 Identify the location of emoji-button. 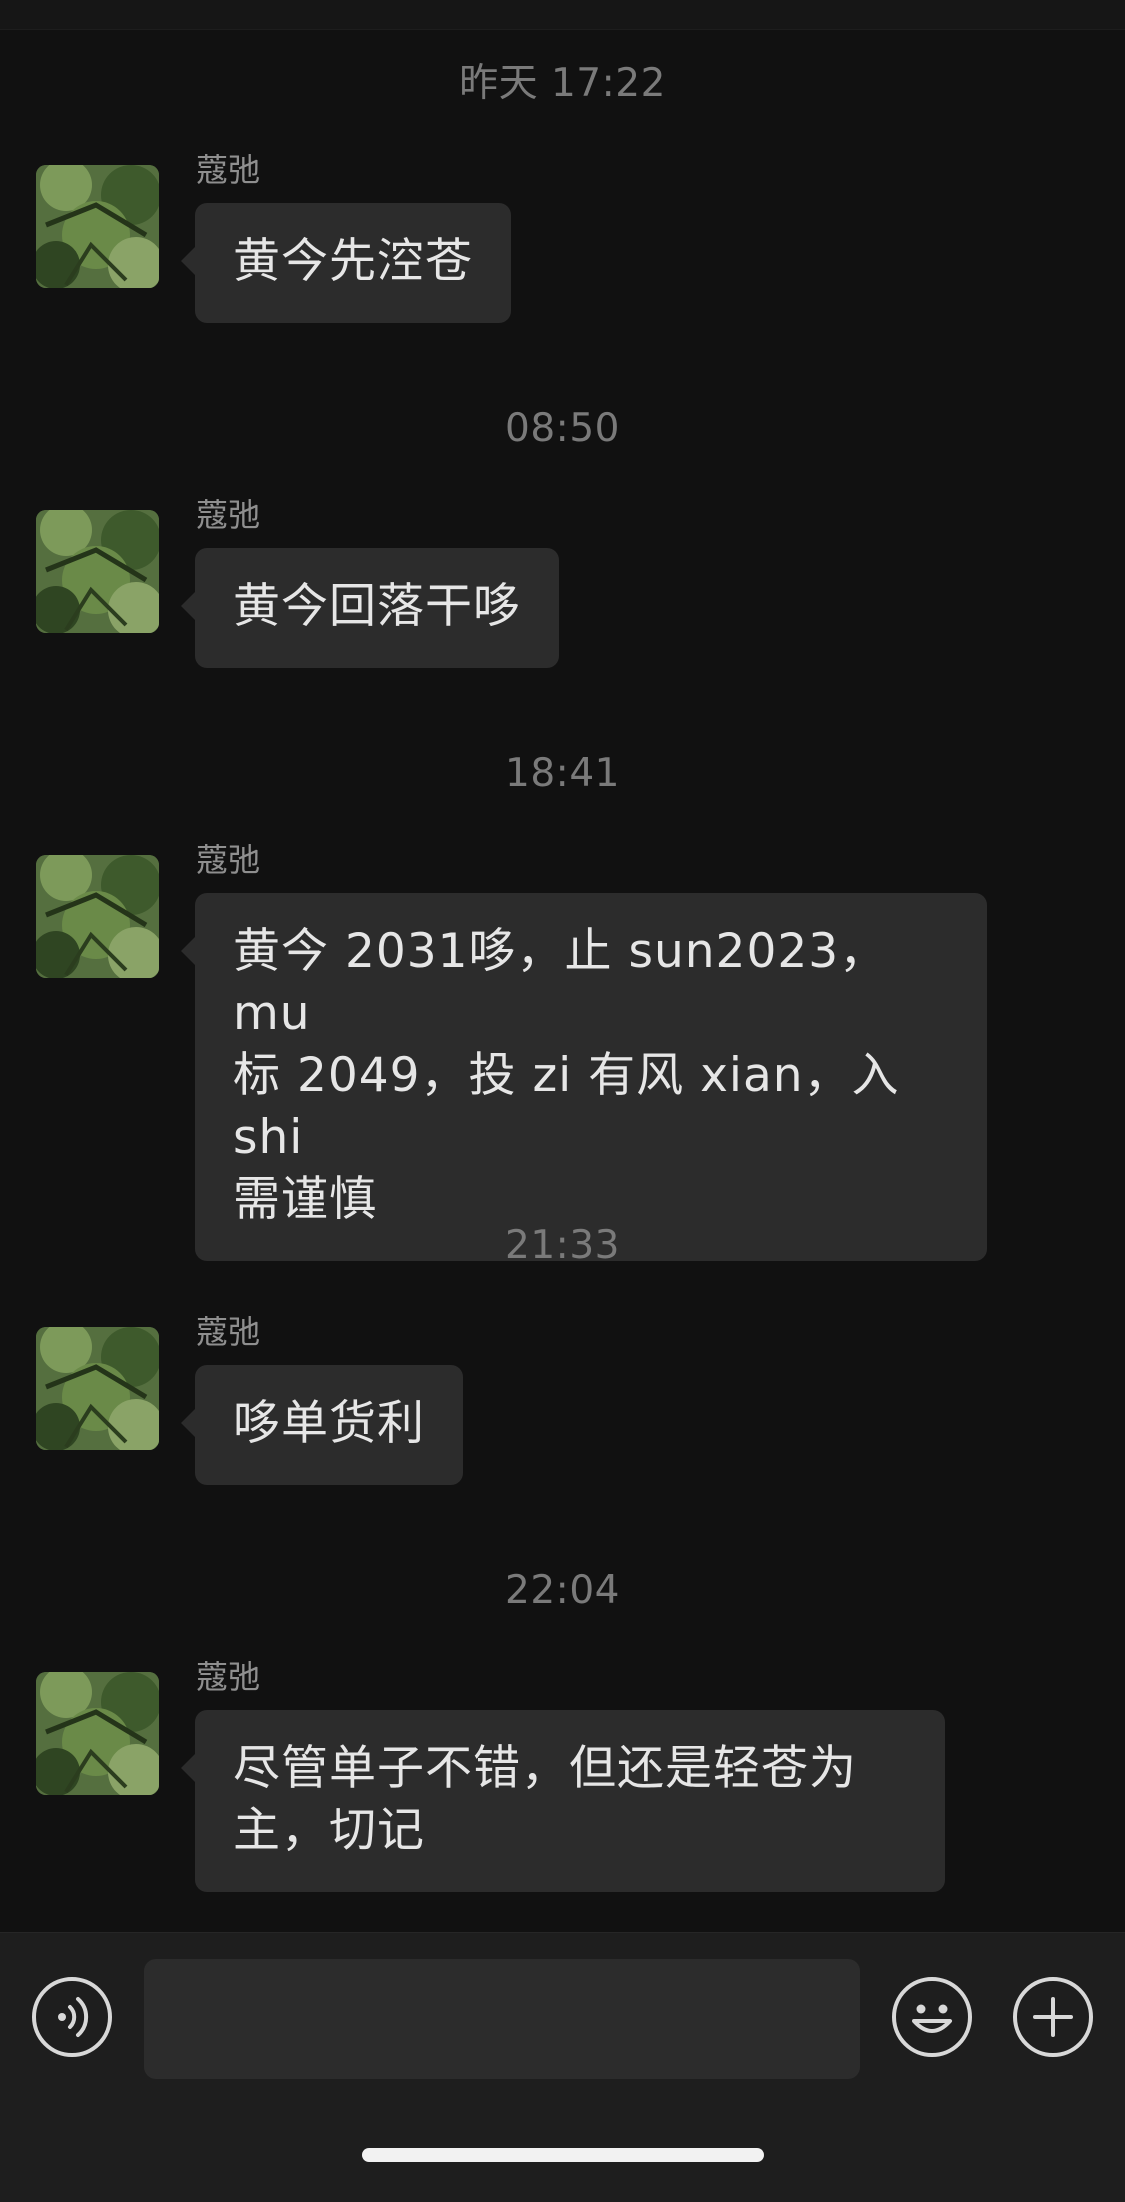
(932, 2017).